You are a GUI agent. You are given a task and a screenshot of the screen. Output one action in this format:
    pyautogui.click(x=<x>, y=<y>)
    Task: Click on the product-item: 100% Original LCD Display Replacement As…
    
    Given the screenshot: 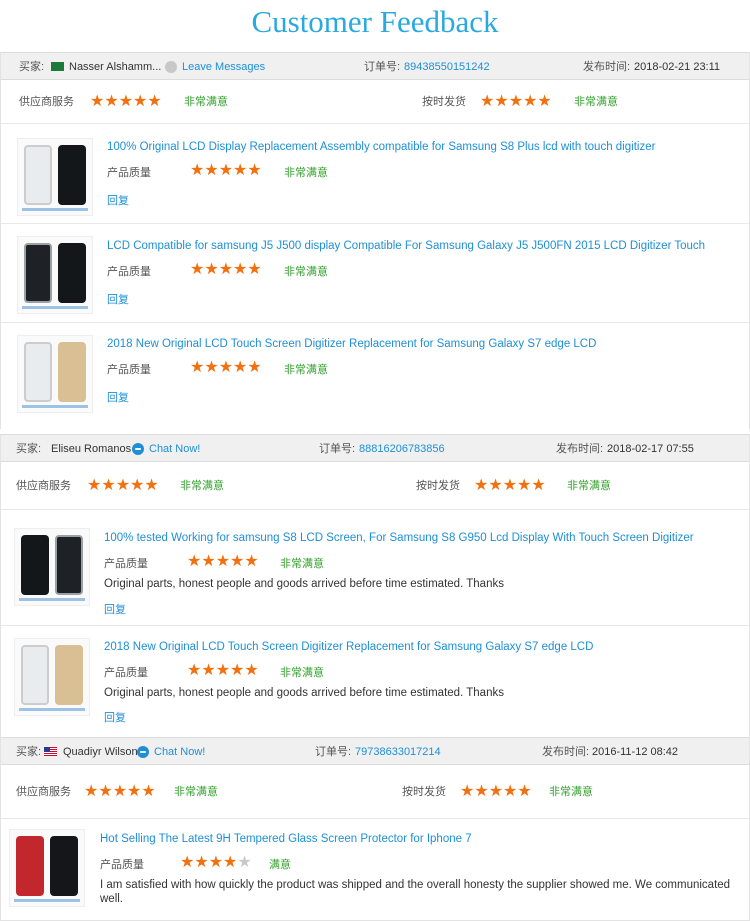 What is the action you would take?
    pyautogui.click(x=375, y=174)
    